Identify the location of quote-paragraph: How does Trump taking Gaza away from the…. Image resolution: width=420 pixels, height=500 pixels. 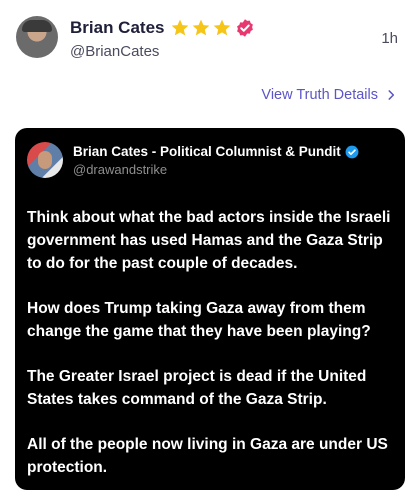
(199, 320).